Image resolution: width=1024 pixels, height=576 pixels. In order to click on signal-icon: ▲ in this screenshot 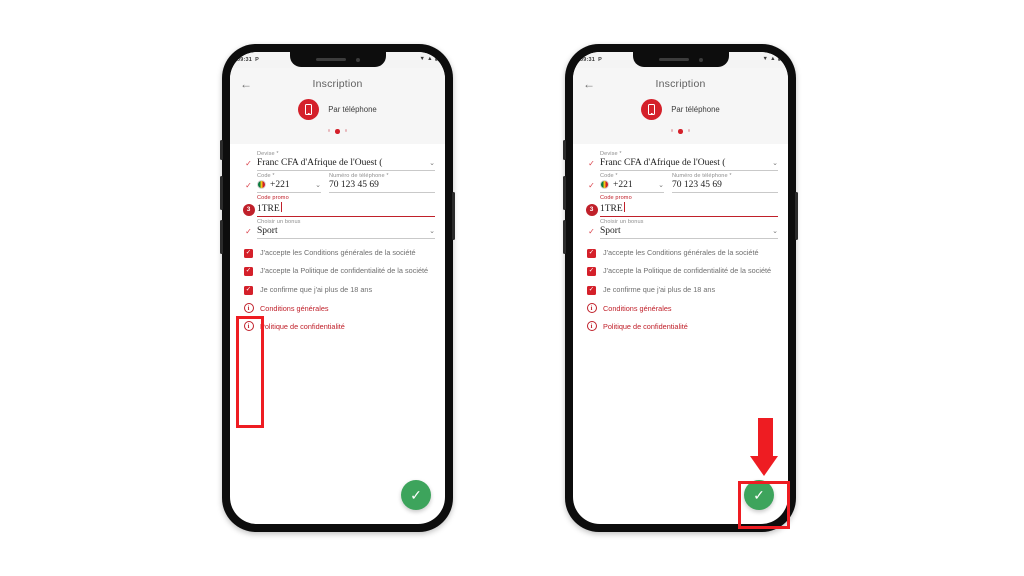, I will do `click(430, 59)`.